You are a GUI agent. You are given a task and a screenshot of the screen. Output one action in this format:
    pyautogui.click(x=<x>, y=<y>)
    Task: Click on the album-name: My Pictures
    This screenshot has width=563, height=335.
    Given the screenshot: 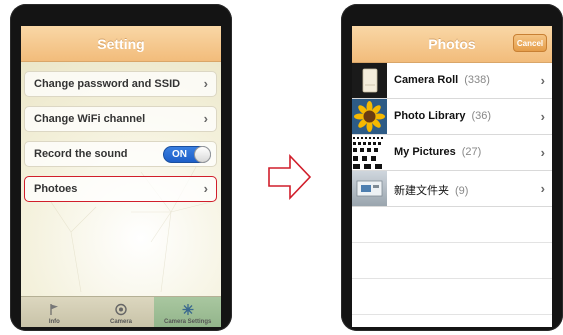 What is the action you would take?
    pyautogui.click(x=425, y=152)
    